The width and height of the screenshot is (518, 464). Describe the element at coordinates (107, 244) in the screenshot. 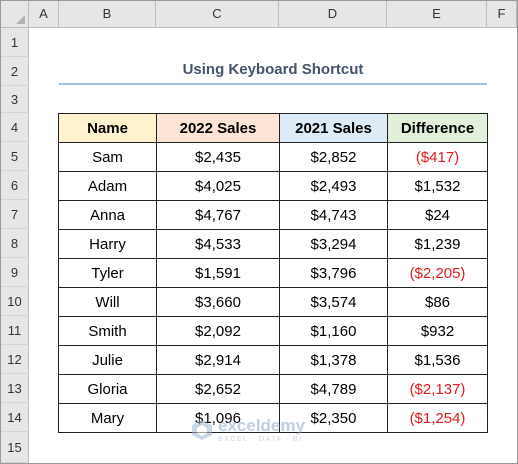

I see `cell-name: Harry` at that location.